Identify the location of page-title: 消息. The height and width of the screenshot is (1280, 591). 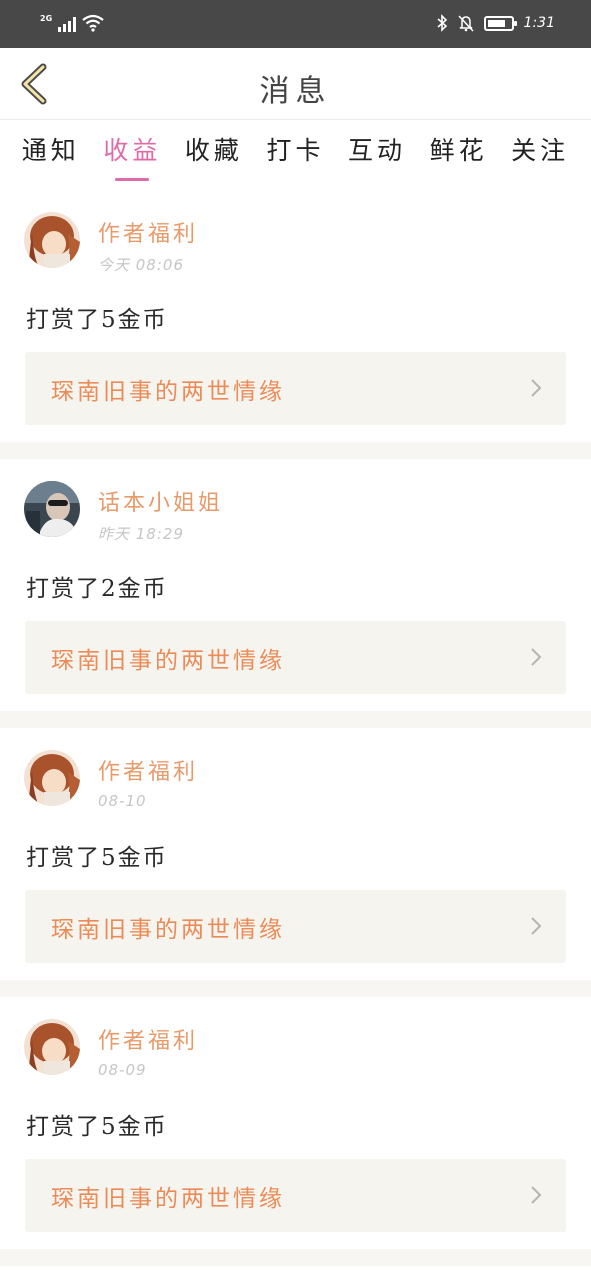
(295, 91).